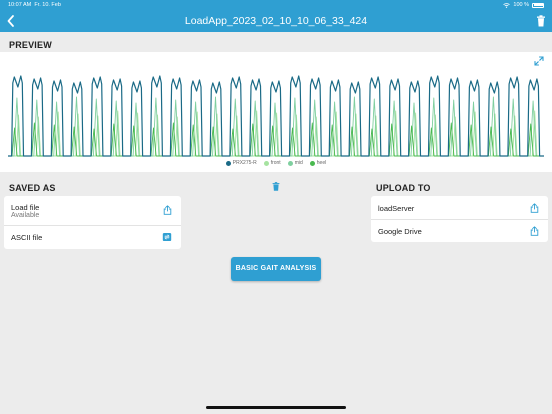 The width and height of the screenshot is (552, 414). Describe the element at coordinates (507, 5) in the screenshot. I see `wifi-icon` at that location.